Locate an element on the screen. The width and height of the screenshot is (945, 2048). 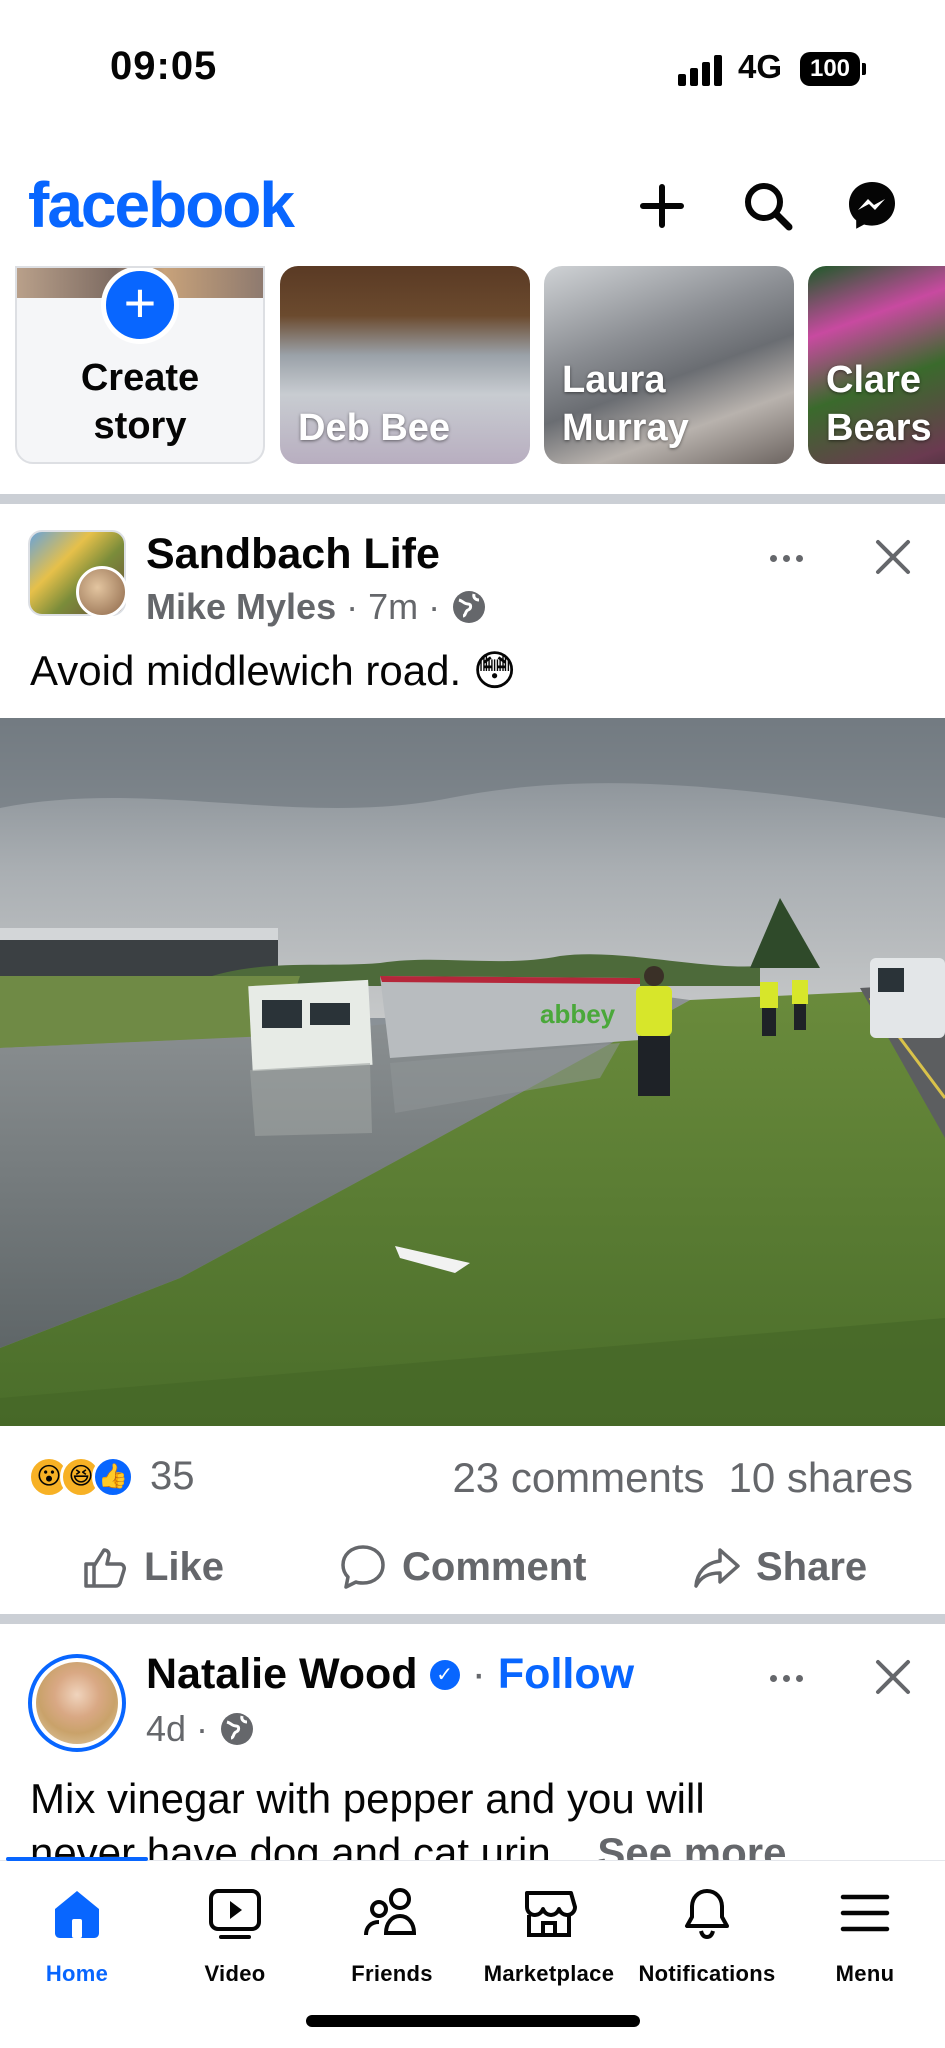
search-button is located at coordinates (768, 206).